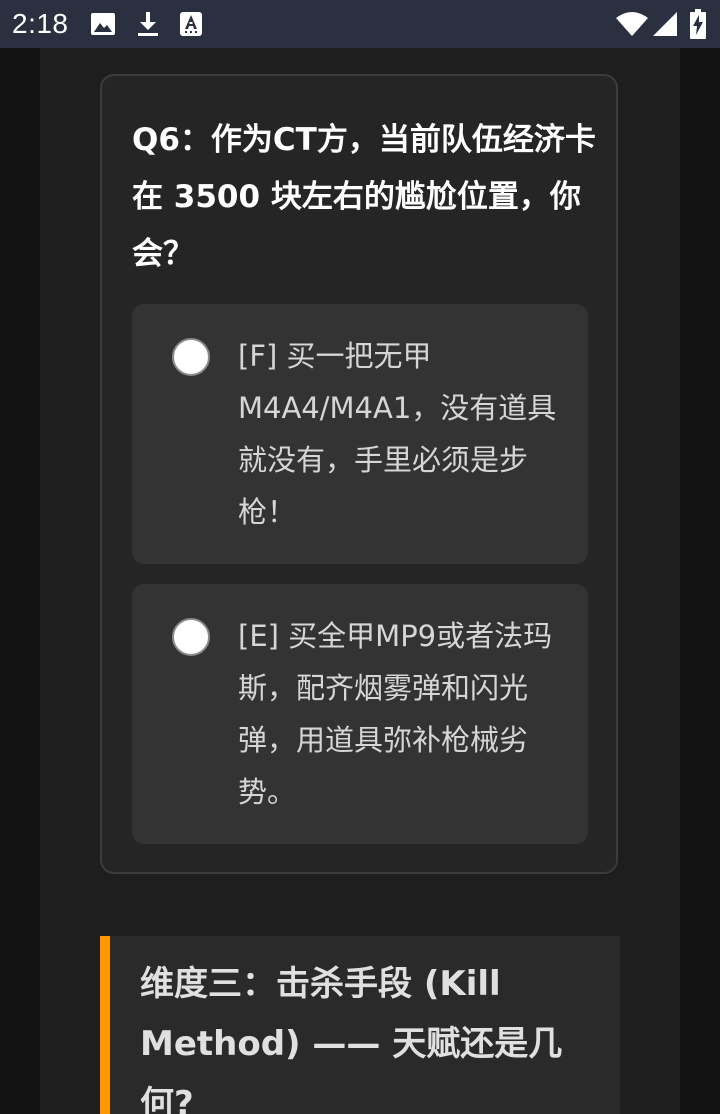  What do you see at coordinates (103, 26) in the screenshot?
I see `image-icon` at bounding box center [103, 26].